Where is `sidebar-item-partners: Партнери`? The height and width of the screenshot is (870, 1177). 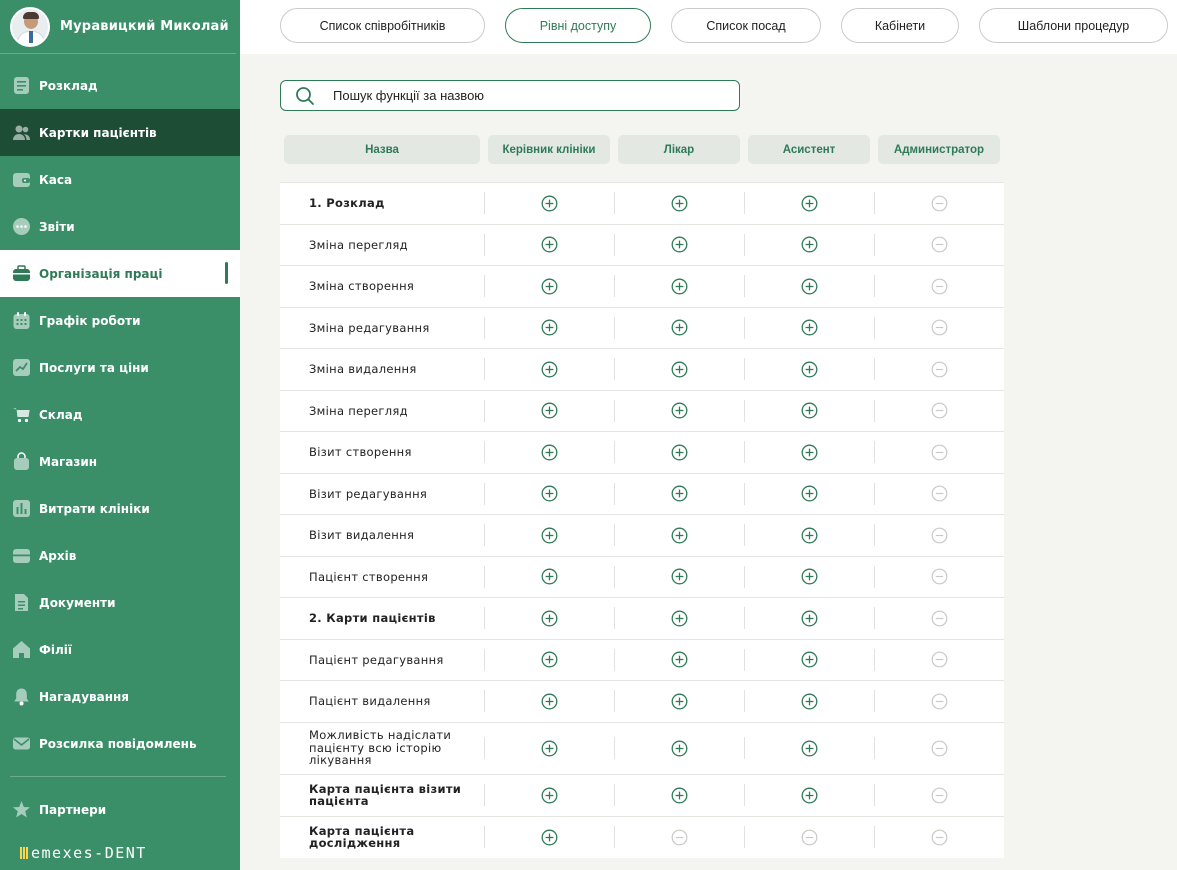
sidebar-item-partners: Партнери is located at coordinates (120, 809).